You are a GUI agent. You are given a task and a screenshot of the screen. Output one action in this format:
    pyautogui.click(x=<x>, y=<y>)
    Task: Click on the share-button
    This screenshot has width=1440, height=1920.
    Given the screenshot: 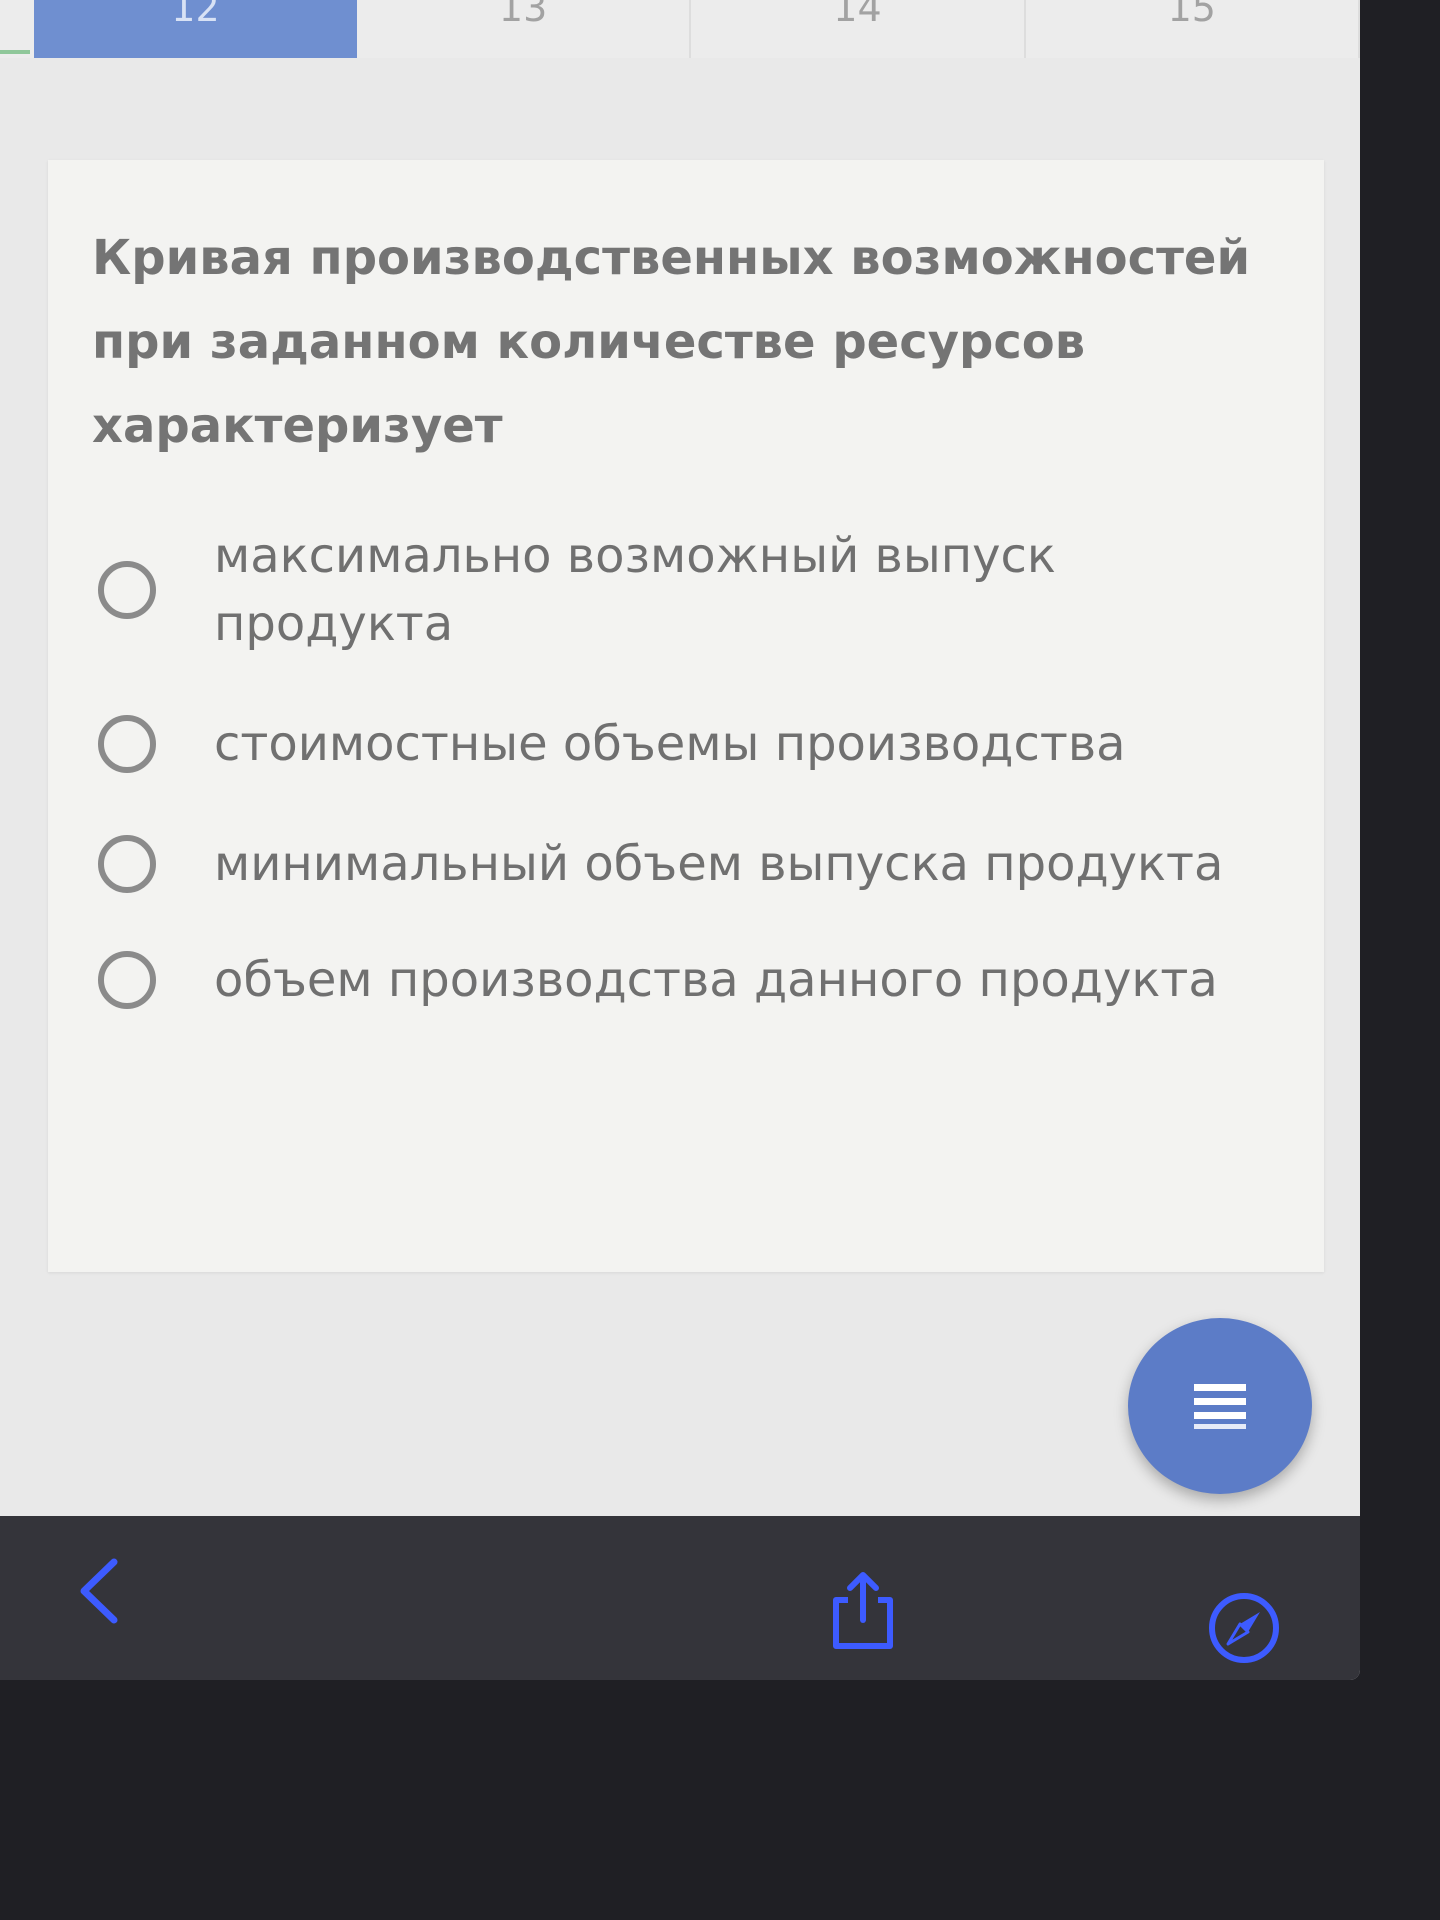 What is the action you would take?
    pyautogui.click(x=863, y=1611)
    